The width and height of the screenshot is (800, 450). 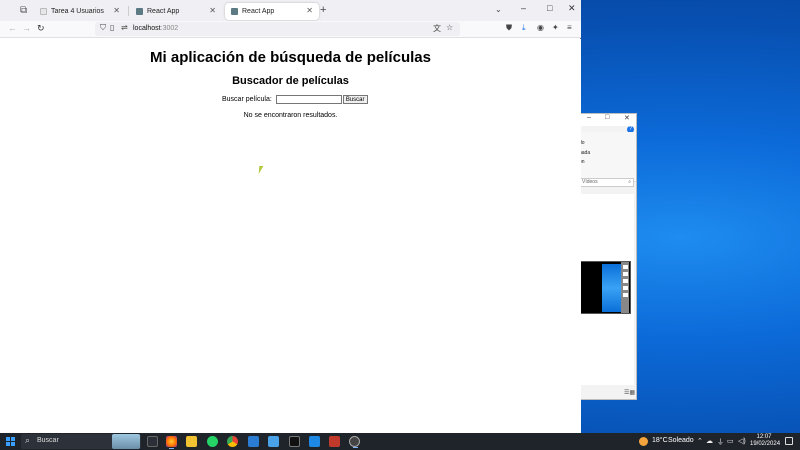 I want to click on taskbar-search-box: ⌕ Buscar, so click(x=81, y=441).